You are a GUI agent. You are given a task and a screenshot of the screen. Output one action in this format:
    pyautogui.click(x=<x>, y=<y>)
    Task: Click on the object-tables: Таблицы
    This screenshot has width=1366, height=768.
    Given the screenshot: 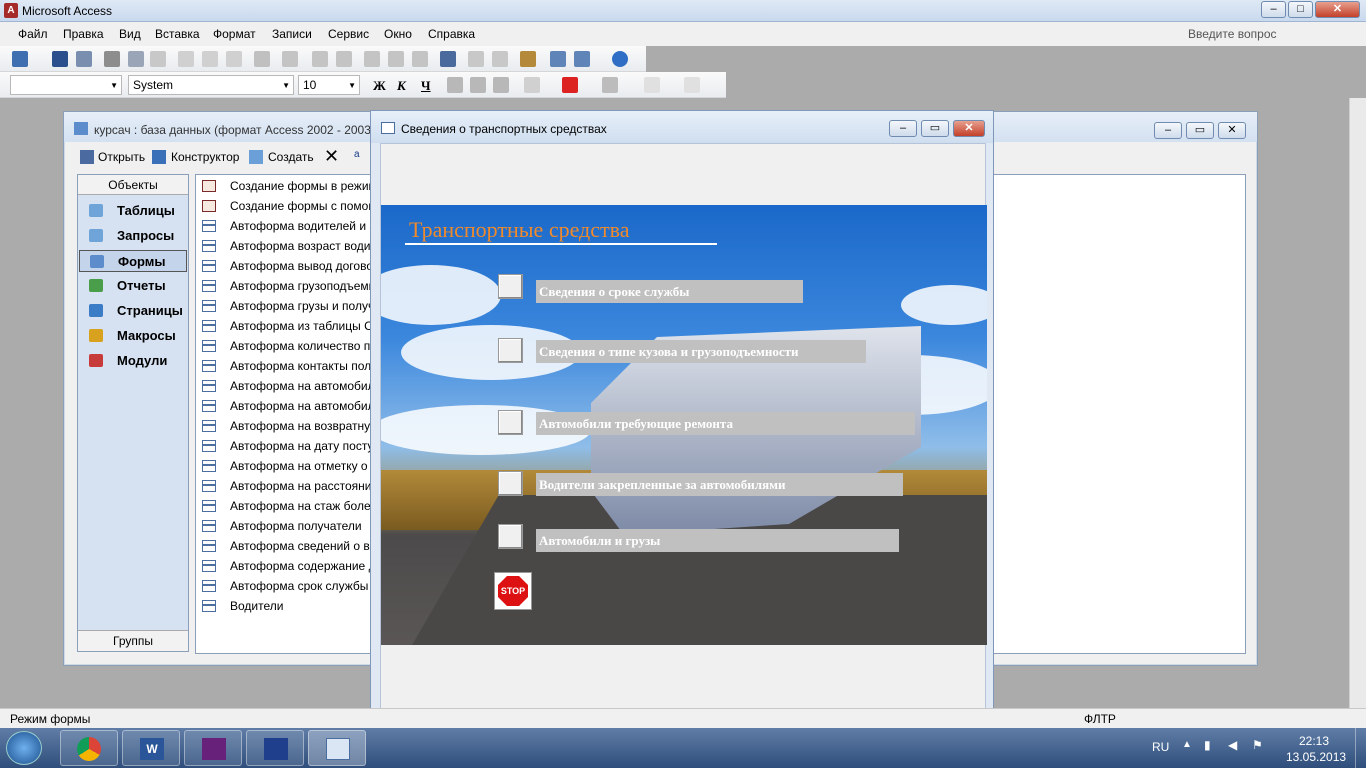 What is the action you would take?
    pyautogui.click(x=133, y=211)
    